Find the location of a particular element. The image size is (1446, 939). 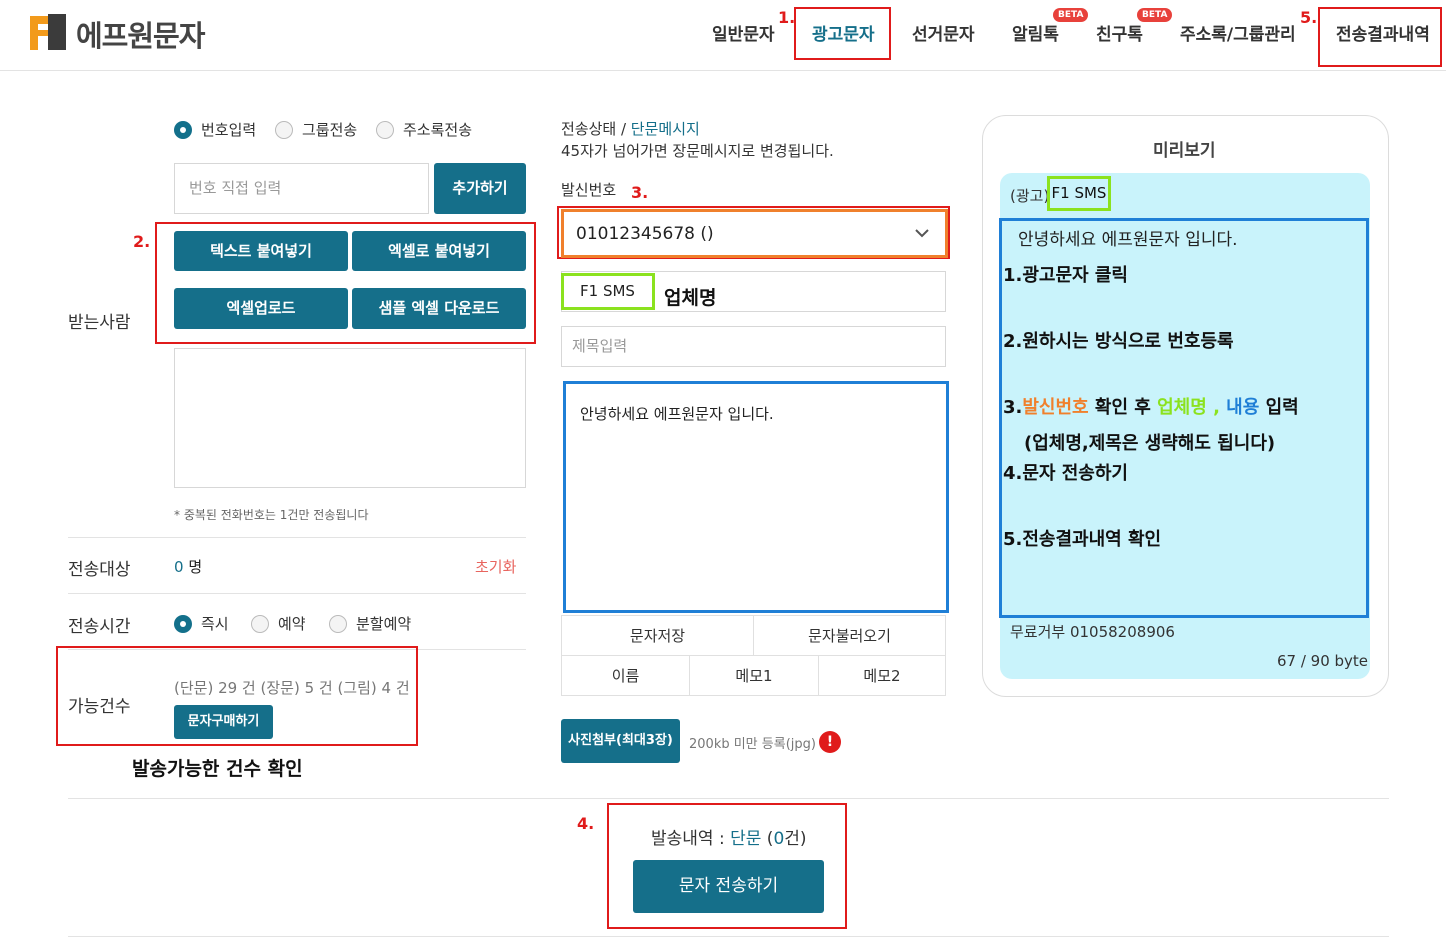

header-divider is located at coordinates (723, 70).